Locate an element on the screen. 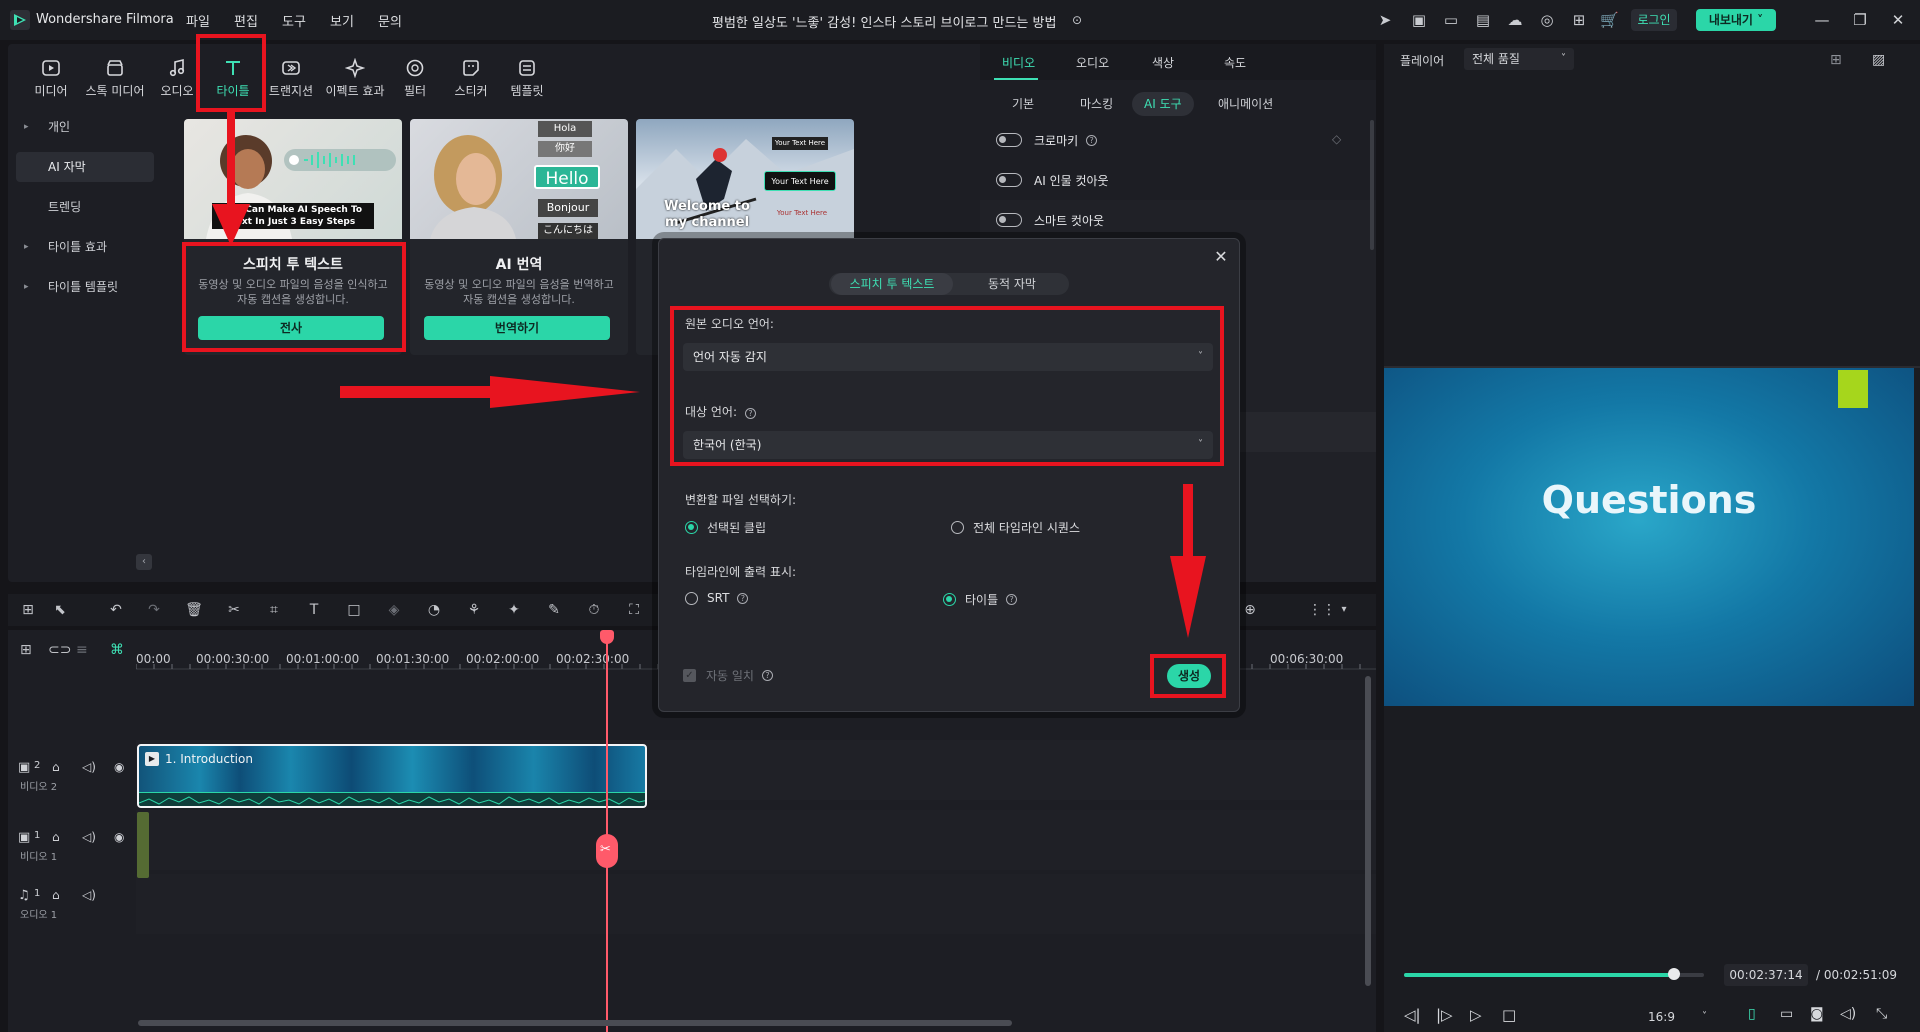  headset-icon: ◎ is located at coordinates (1547, 20).